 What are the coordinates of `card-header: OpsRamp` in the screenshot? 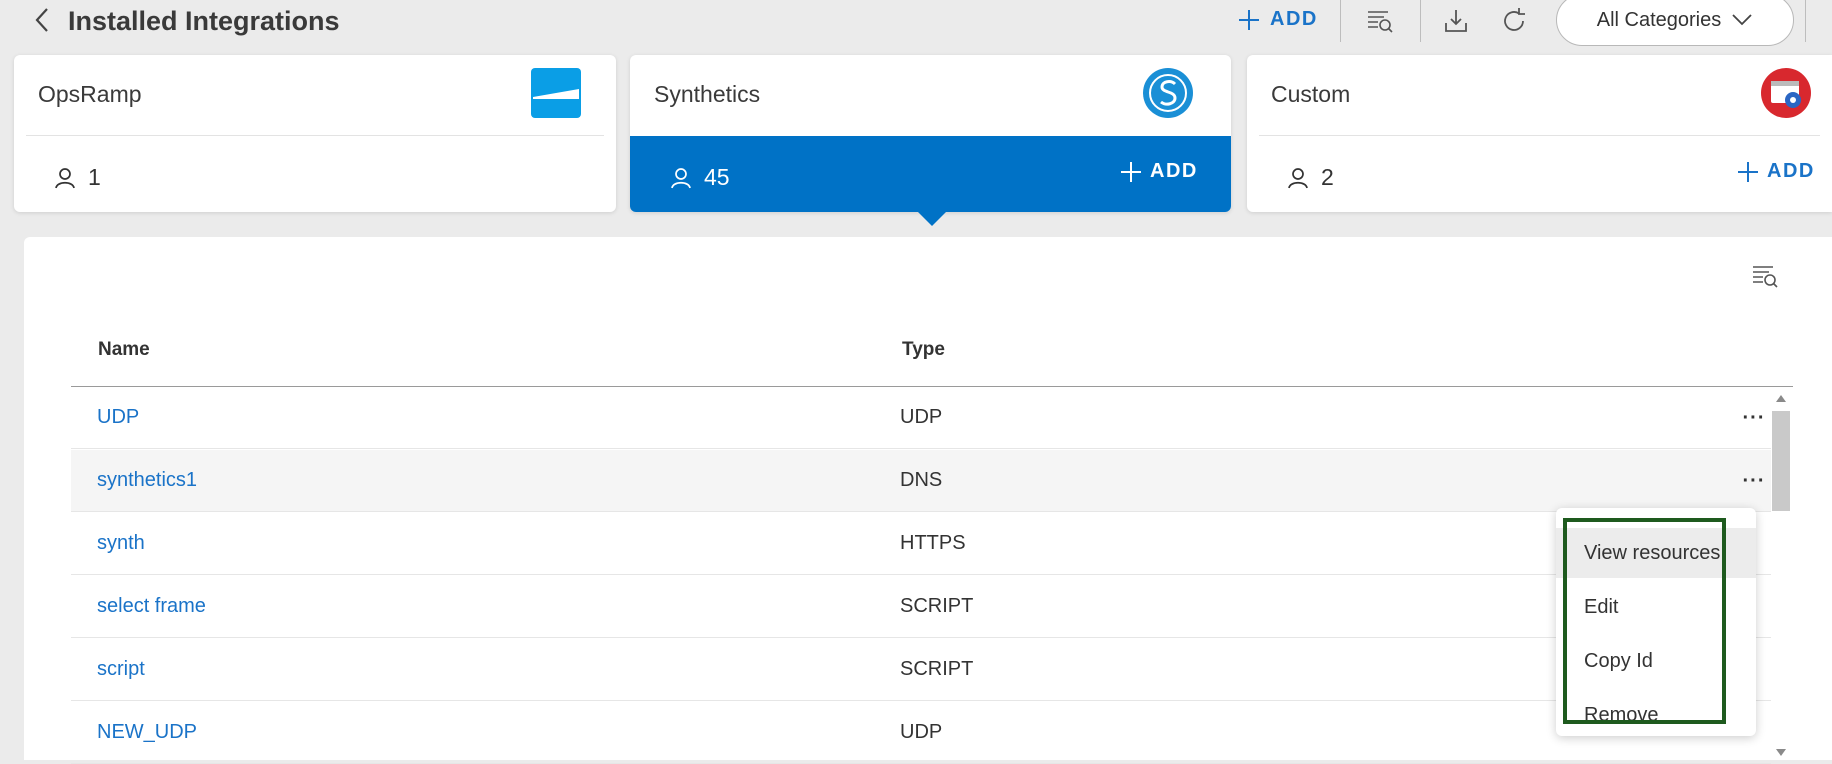 It's located at (315, 95).